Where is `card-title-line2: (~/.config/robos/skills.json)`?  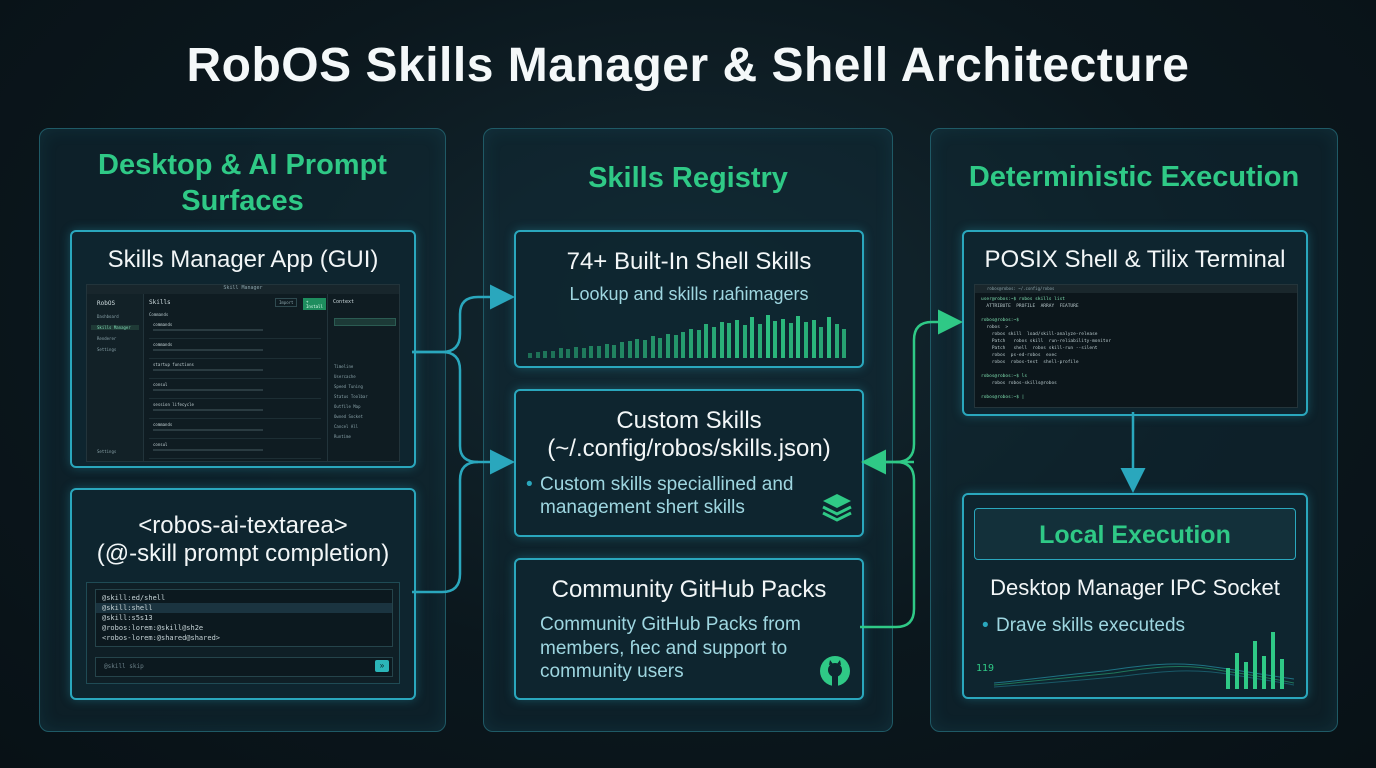 card-title-line2: (~/.config/robos/skills.json) is located at coordinates (689, 448).